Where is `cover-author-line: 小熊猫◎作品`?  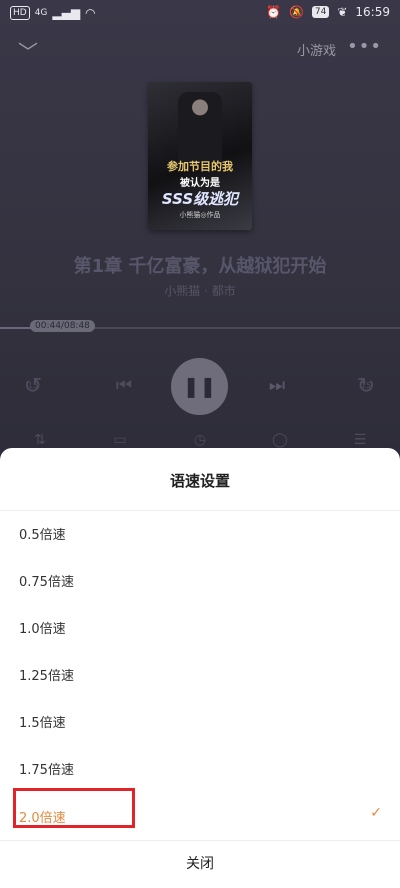
cover-author-line: 小熊猫◎作品 is located at coordinates (200, 215).